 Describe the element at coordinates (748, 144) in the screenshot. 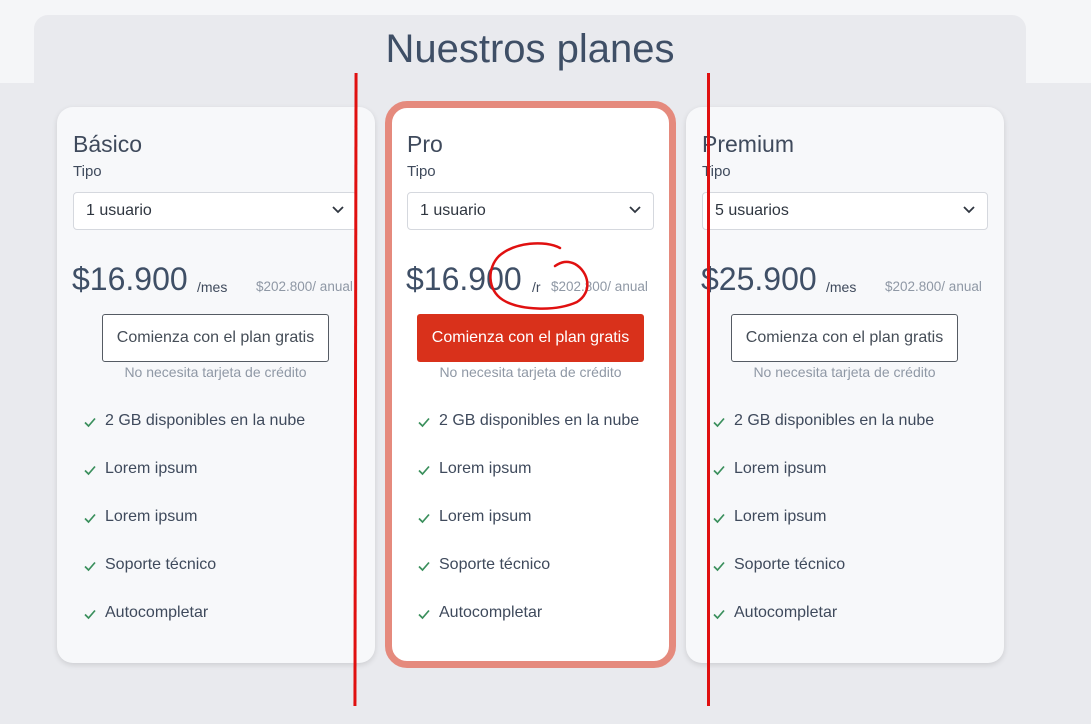

I see `plan-name: Premium` at that location.